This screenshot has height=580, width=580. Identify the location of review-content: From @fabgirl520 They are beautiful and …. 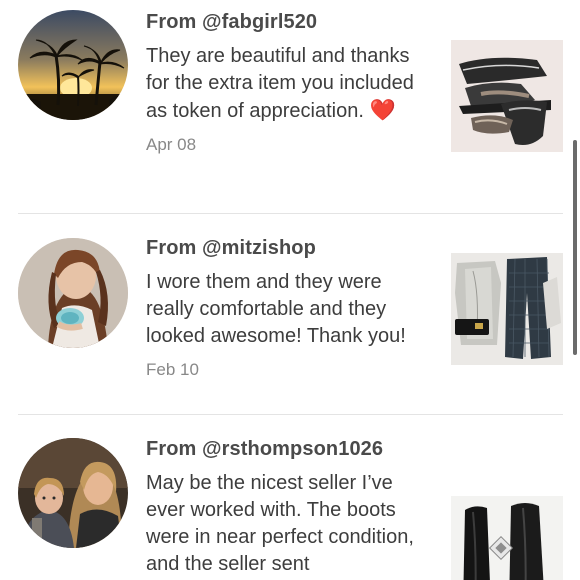
(289, 82).